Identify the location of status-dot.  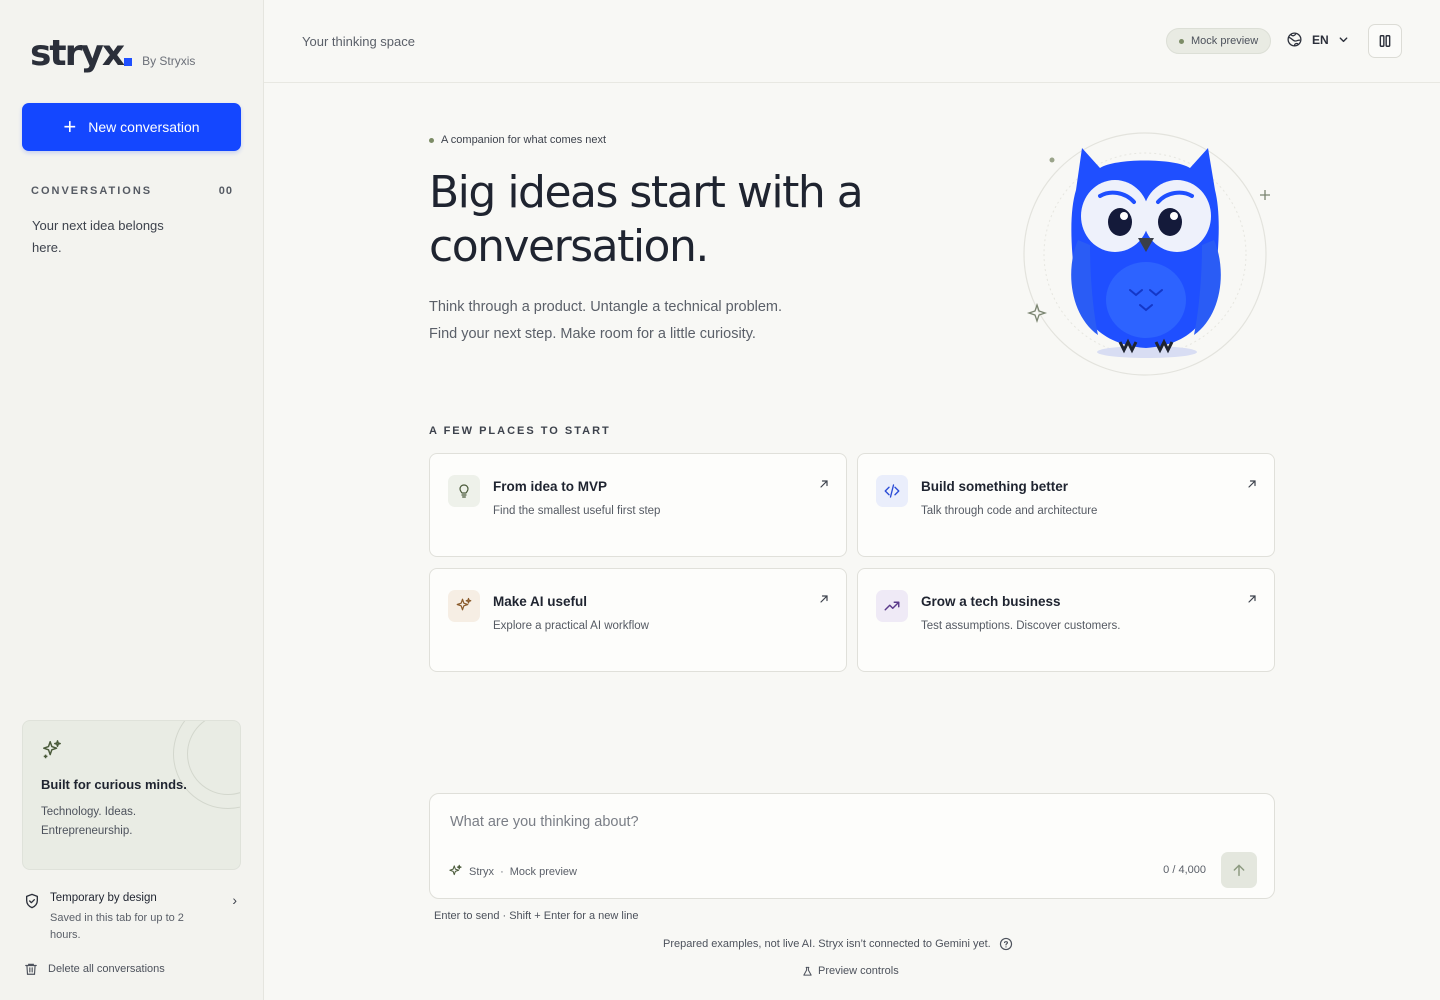
(1181, 41).